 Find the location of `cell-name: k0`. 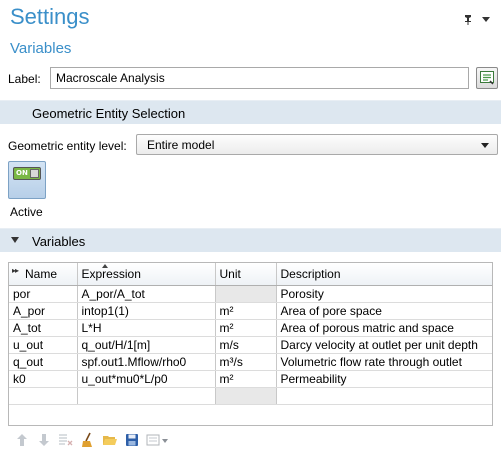

cell-name: k0 is located at coordinates (43, 379).